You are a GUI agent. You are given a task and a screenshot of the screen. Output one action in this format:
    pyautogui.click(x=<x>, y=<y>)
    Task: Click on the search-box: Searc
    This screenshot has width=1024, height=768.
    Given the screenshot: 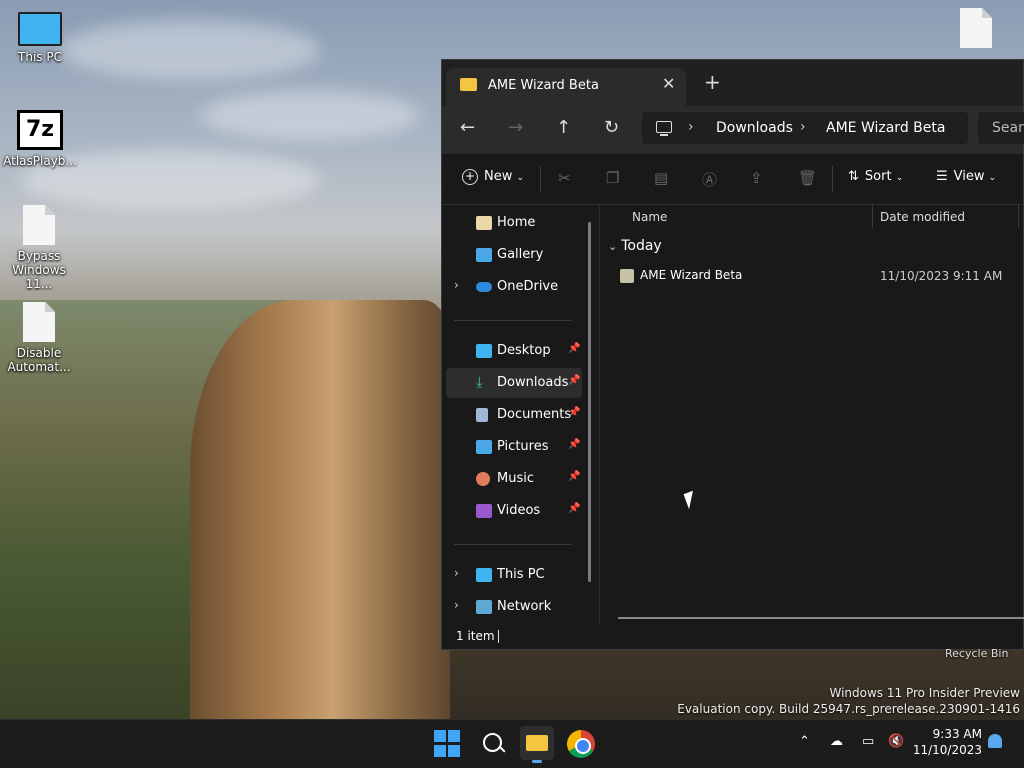 What is the action you would take?
    pyautogui.click(x=1001, y=128)
    